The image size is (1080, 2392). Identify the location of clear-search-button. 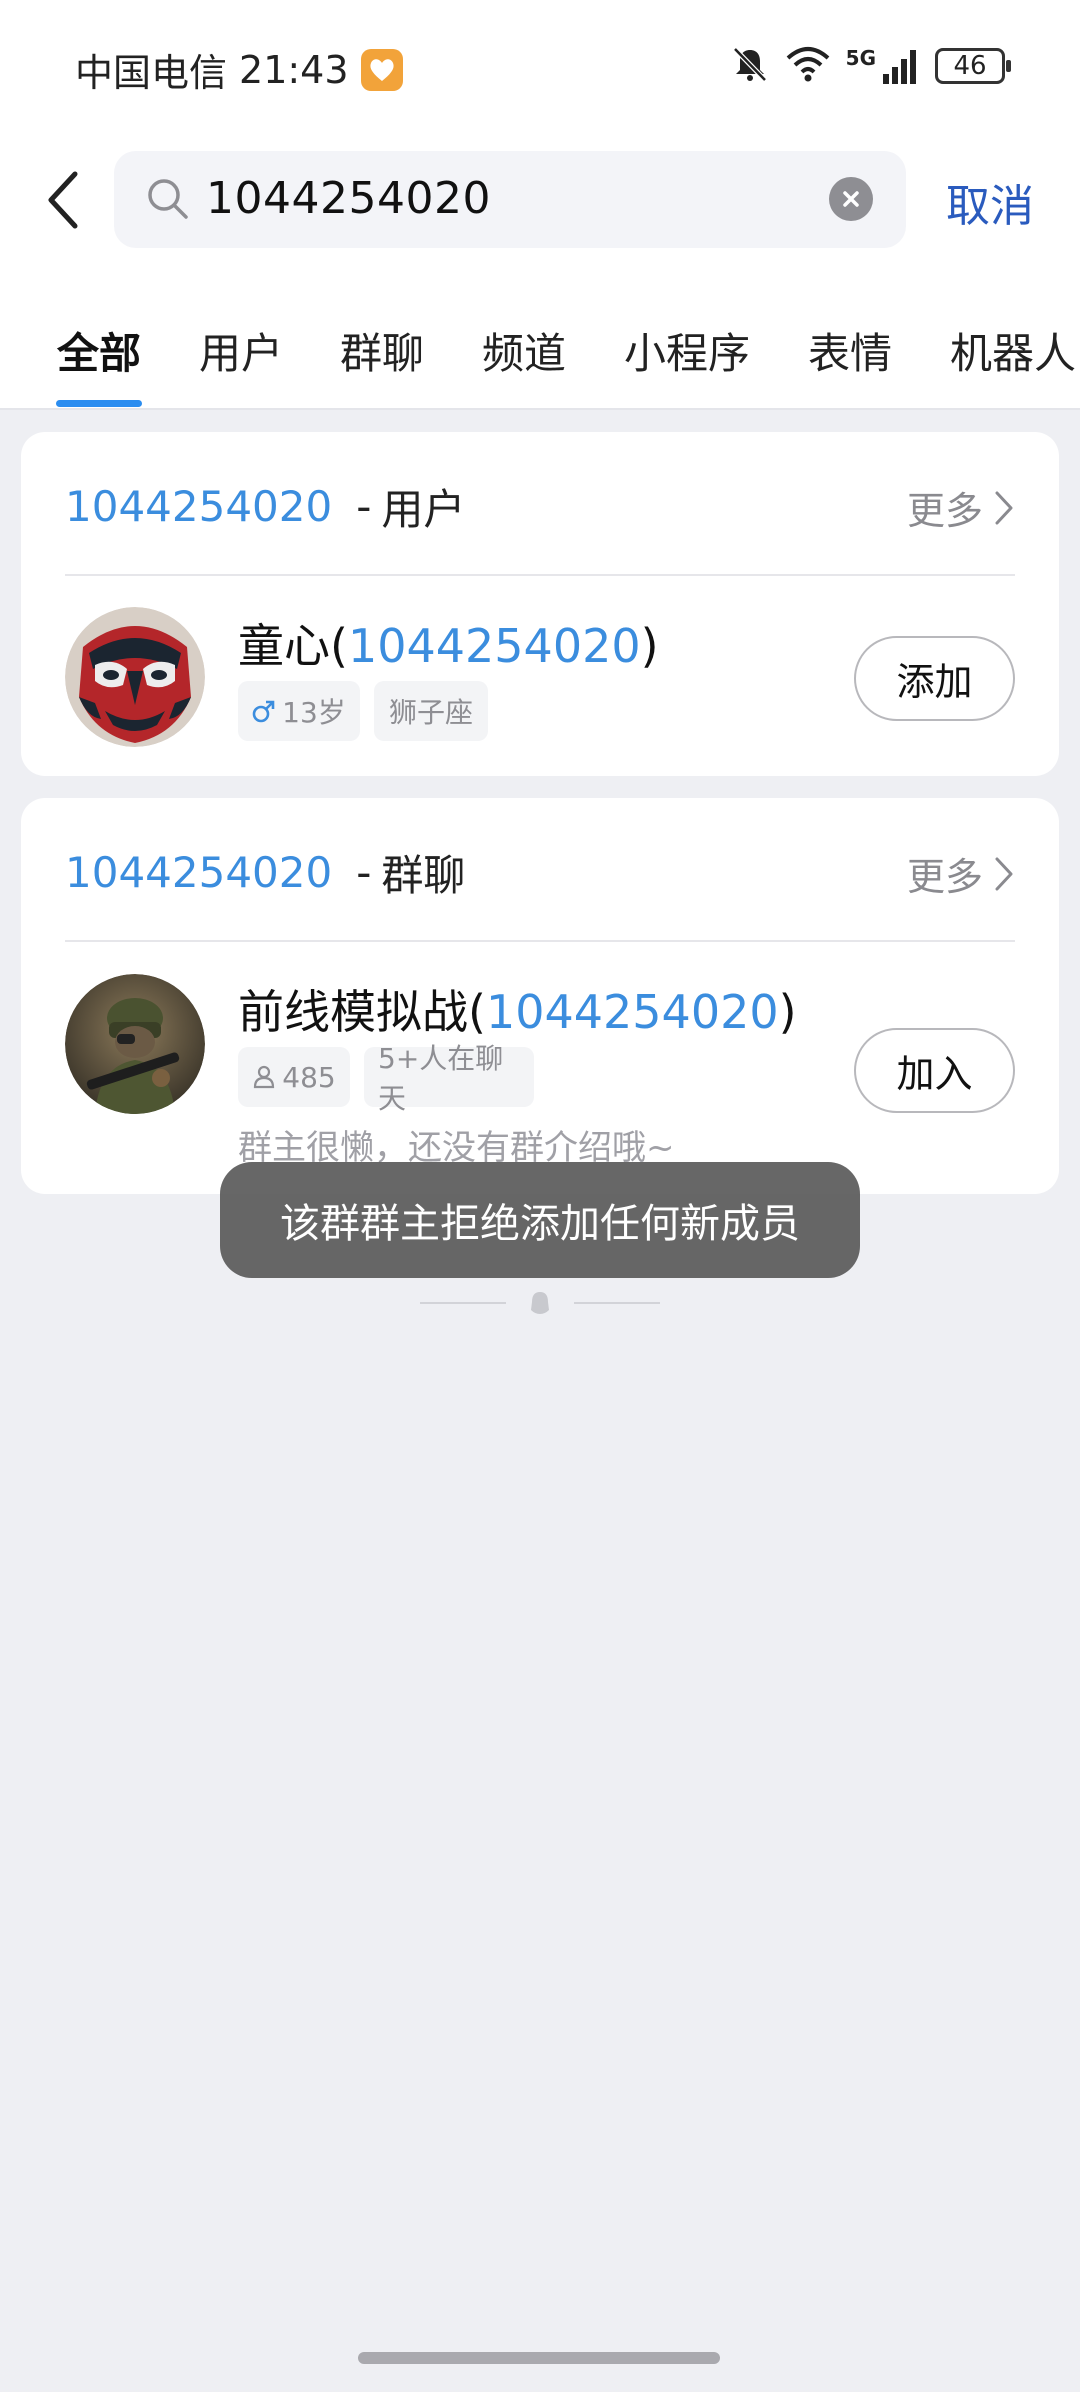
(851, 199).